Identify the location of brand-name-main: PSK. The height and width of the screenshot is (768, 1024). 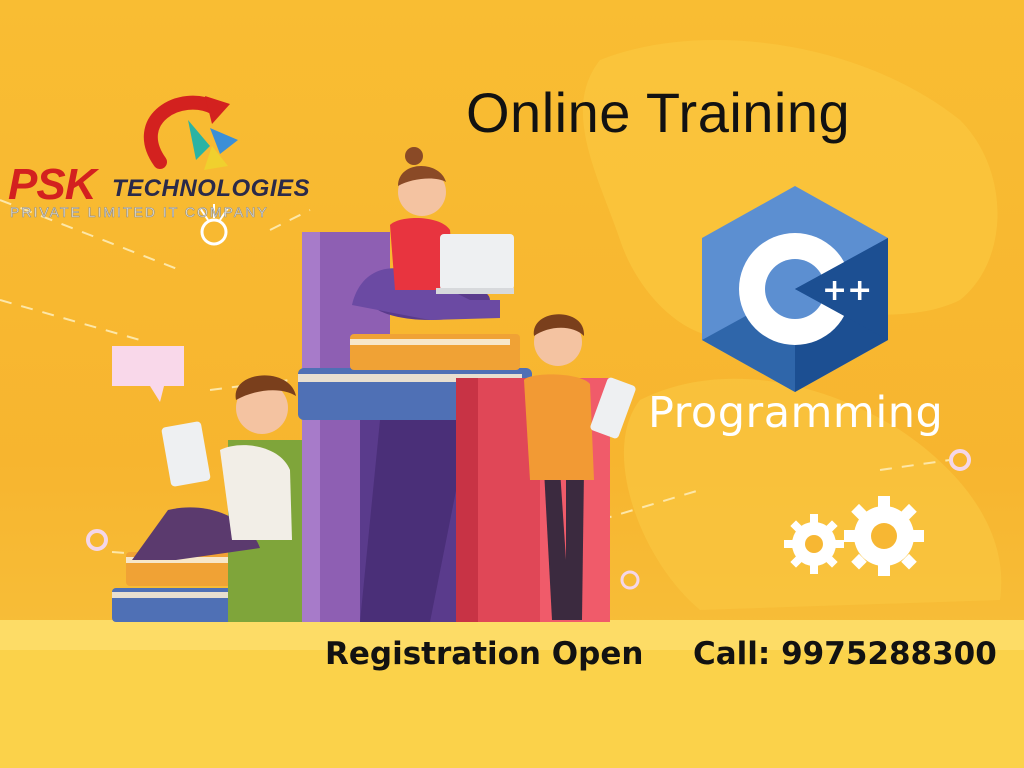
(52, 184).